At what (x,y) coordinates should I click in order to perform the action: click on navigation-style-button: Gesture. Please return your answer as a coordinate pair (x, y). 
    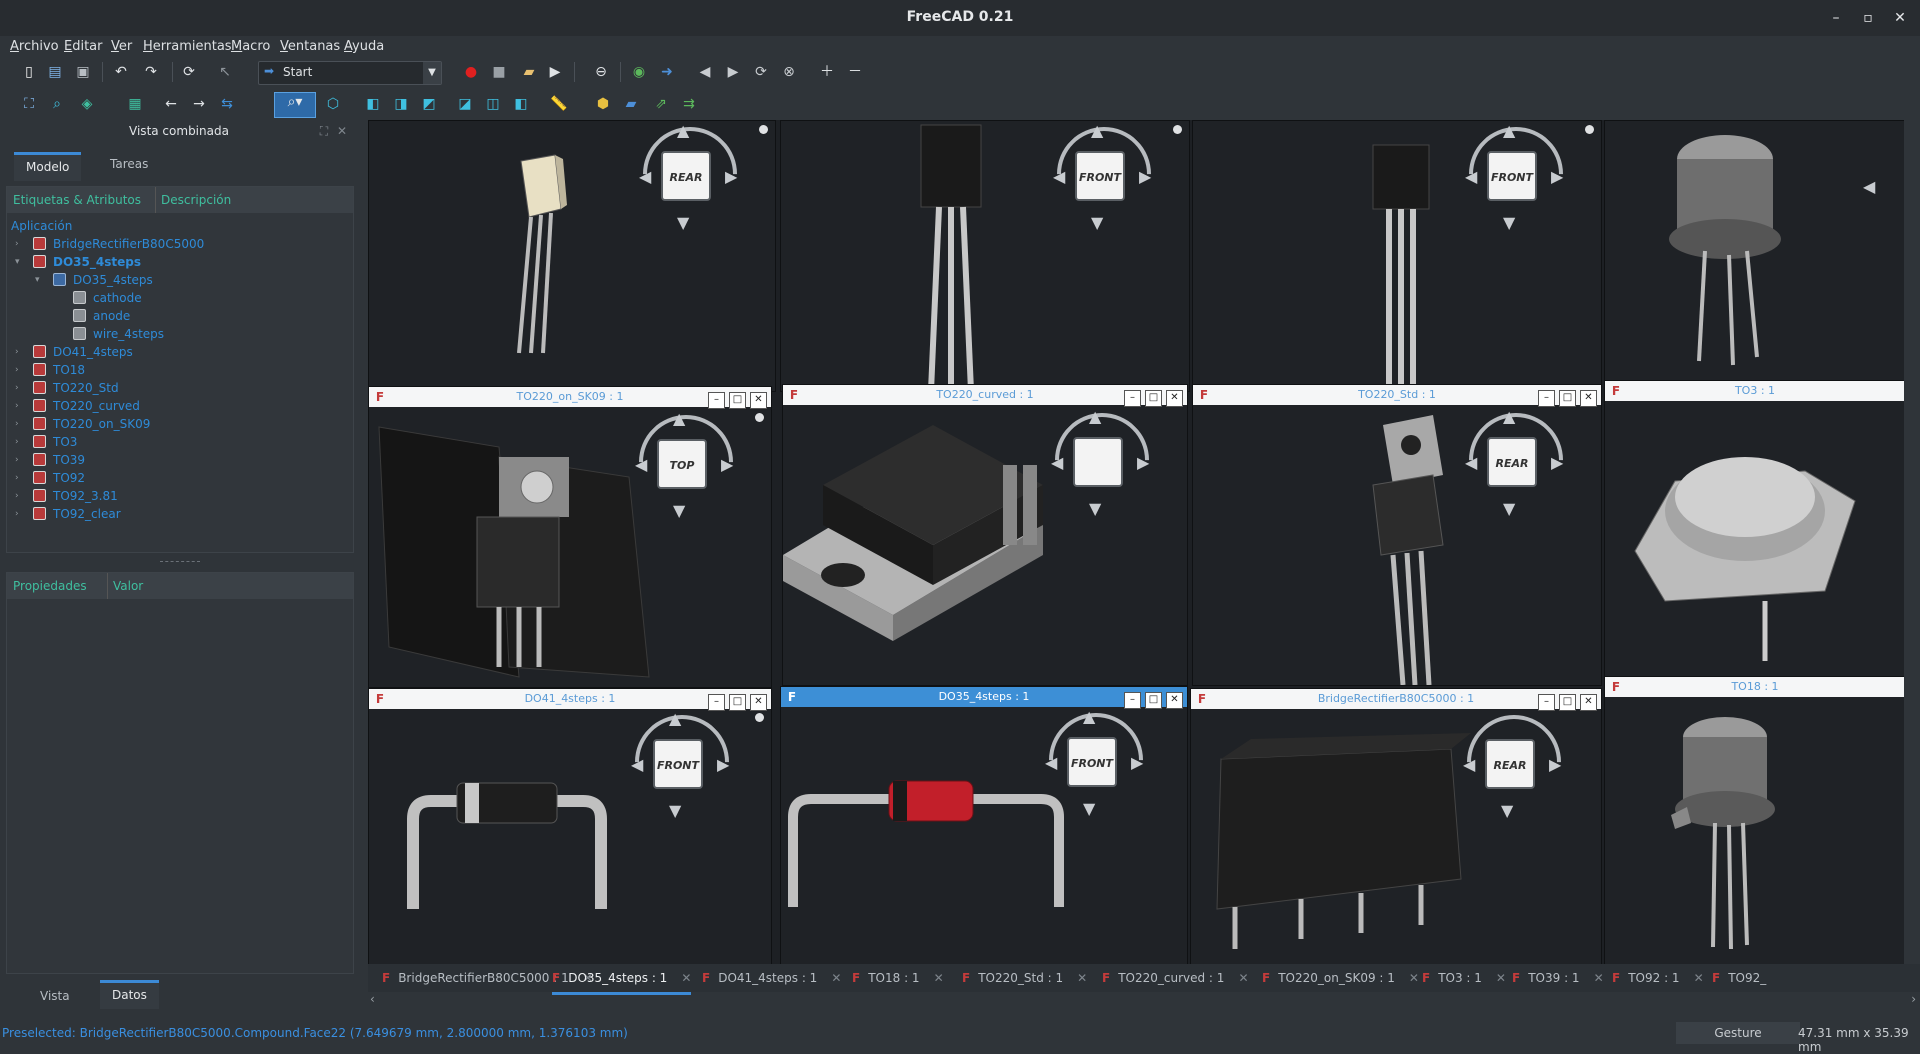
    Looking at the image, I should click on (1738, 1033).